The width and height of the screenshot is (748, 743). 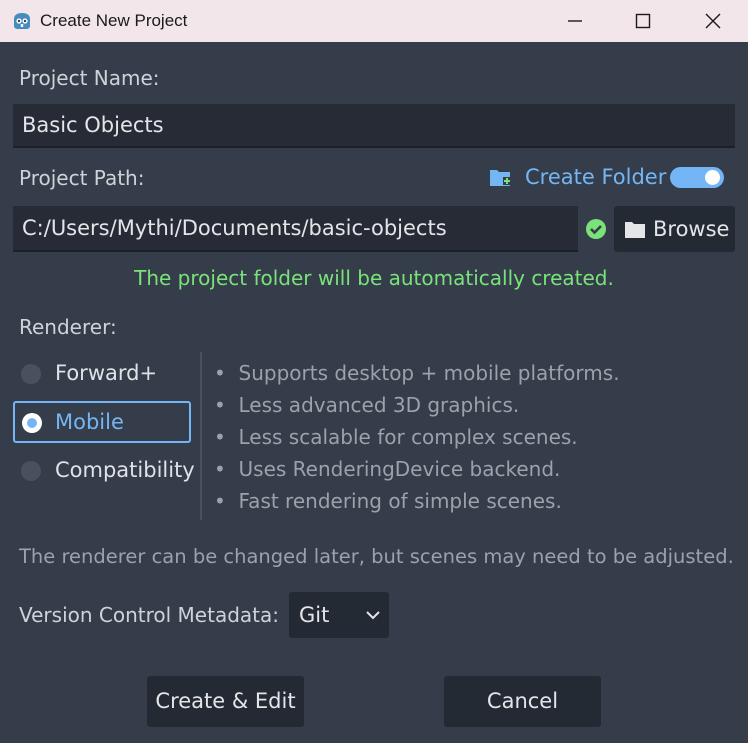 I want to click on maximize-button, so click(x=643, y=21).